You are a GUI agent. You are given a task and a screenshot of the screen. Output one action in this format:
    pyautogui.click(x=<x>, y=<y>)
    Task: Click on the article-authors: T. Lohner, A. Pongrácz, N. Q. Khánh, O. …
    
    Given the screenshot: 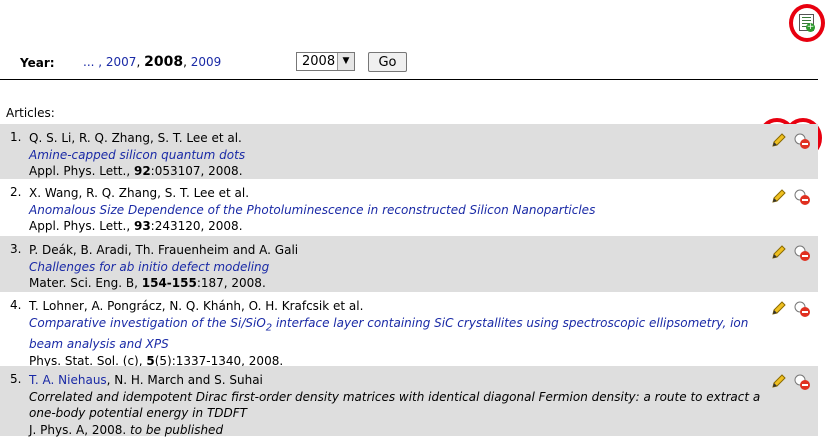 What is the action you would take?
    pyautogui.click(x=196, y=306)
    